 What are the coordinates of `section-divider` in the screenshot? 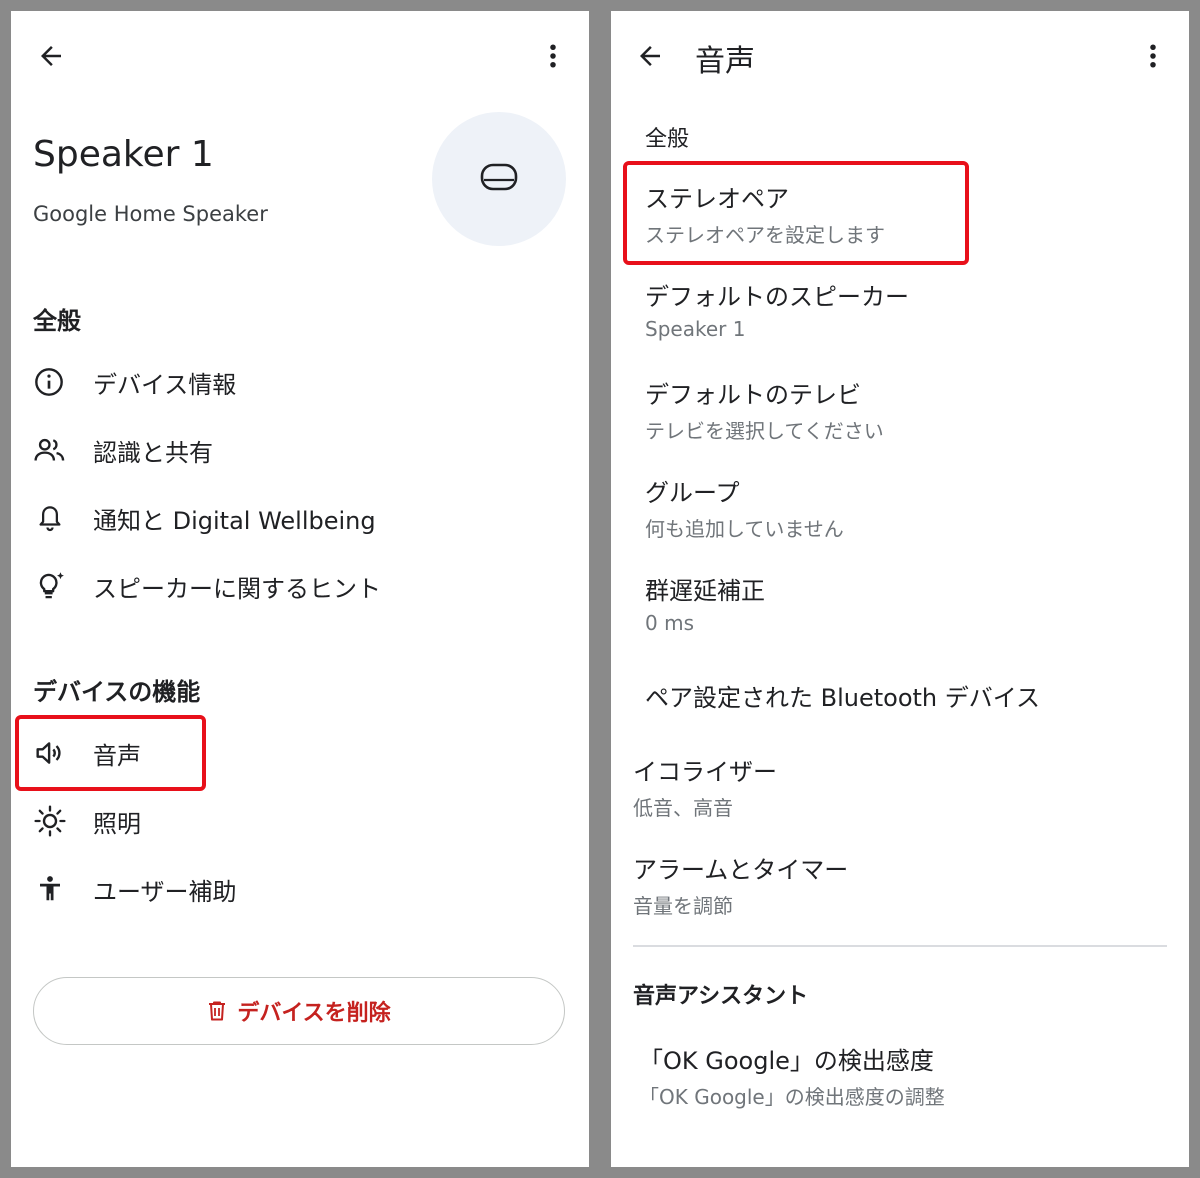 It's located at (900, 946).